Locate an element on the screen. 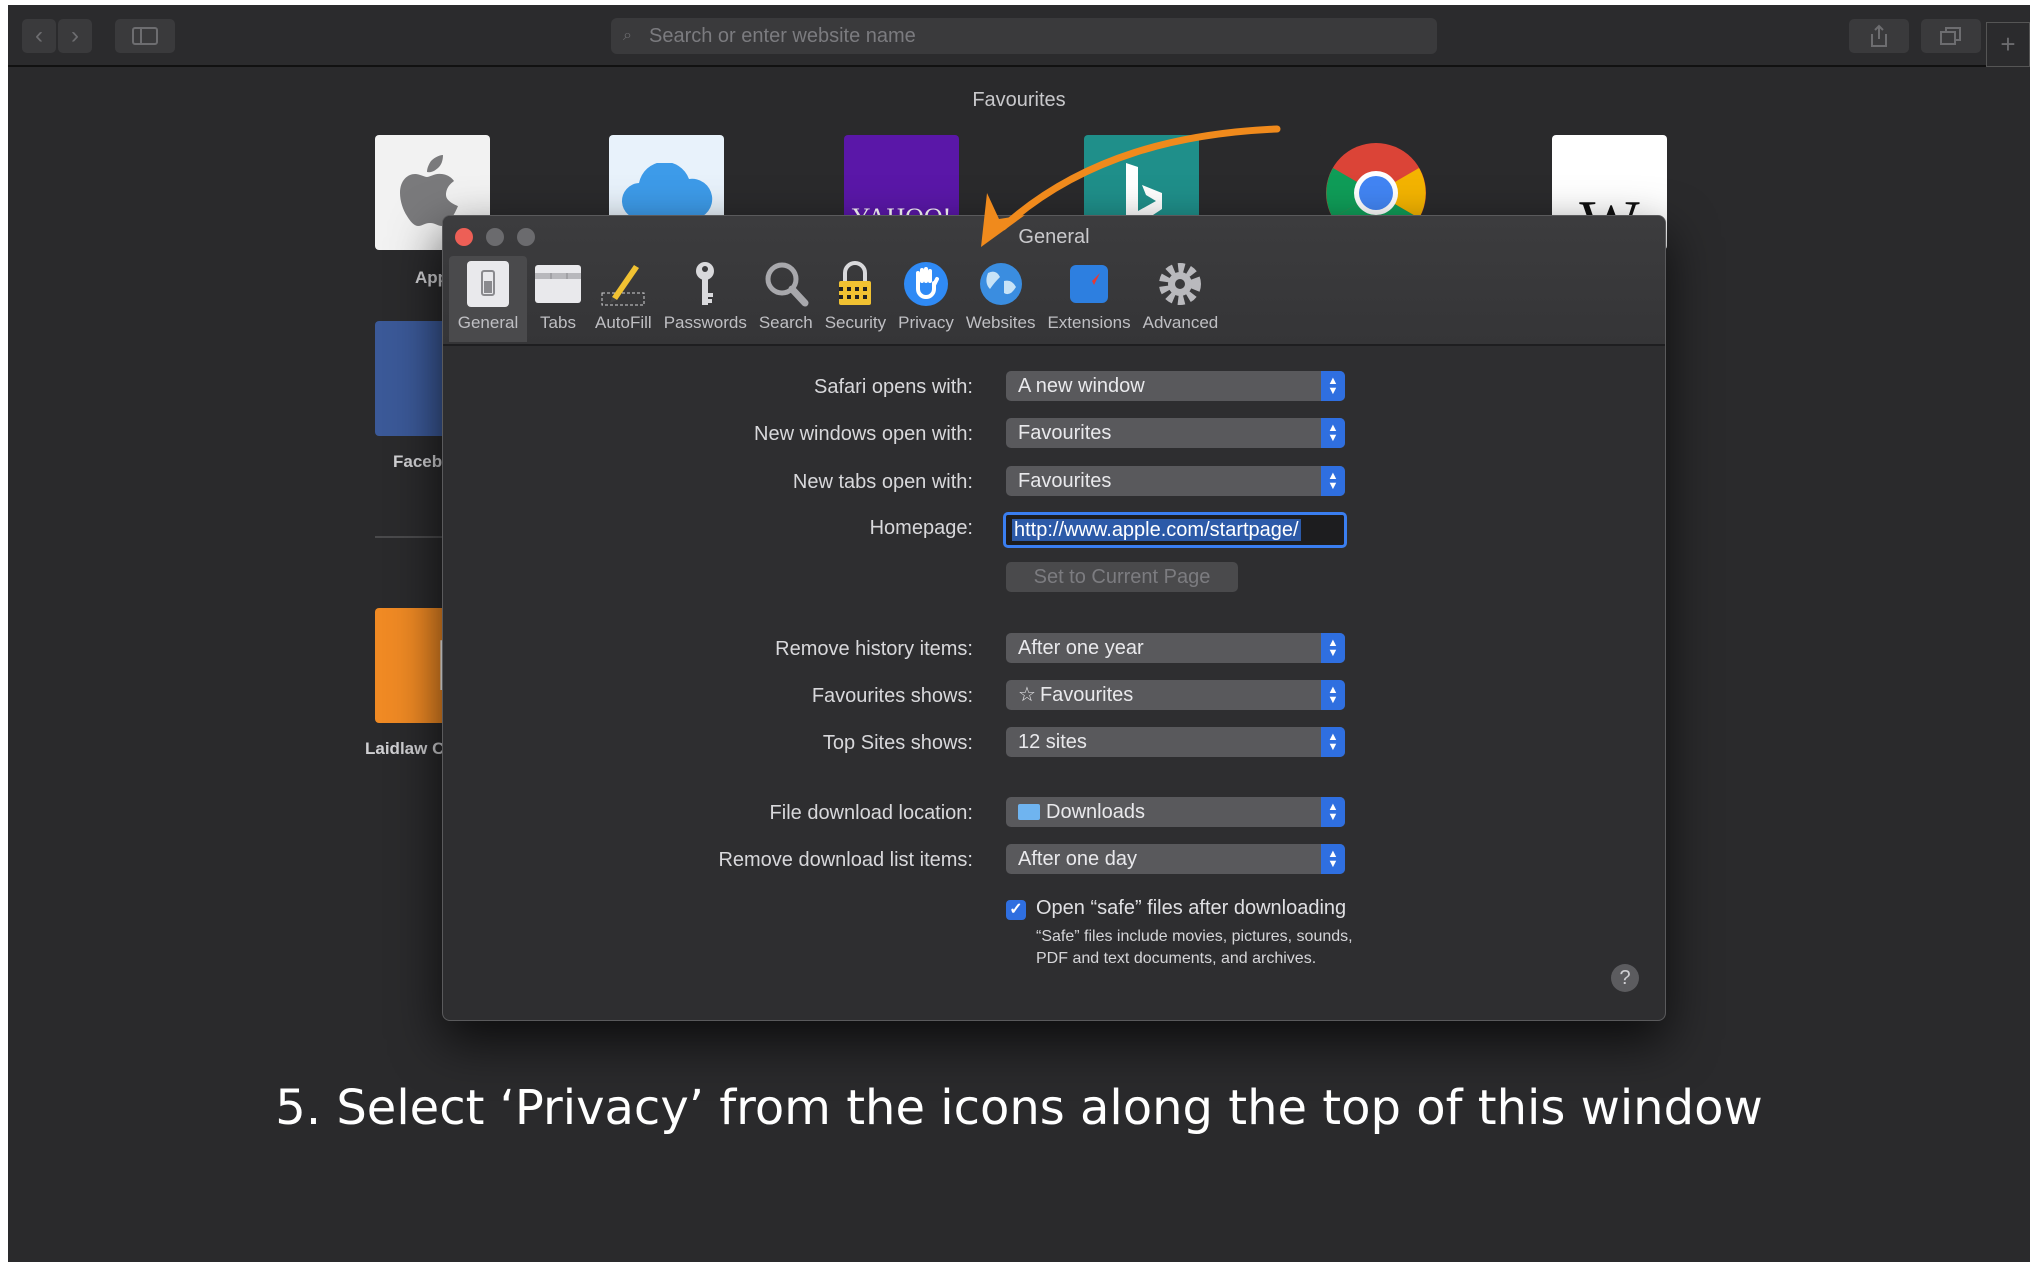 The width and height of the screenshot is (2037, 1262). top-sites-label: Top Sites shows: is located at coordinates (897, 743).